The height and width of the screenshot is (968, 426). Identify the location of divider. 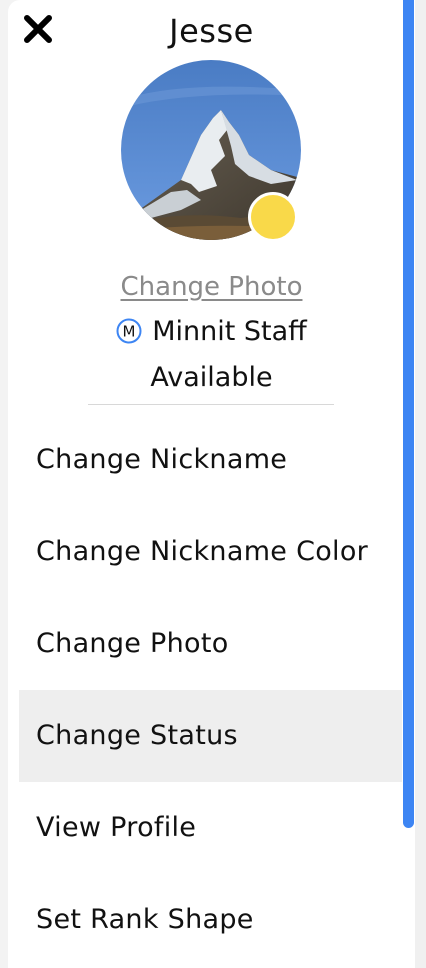
(211, 404).